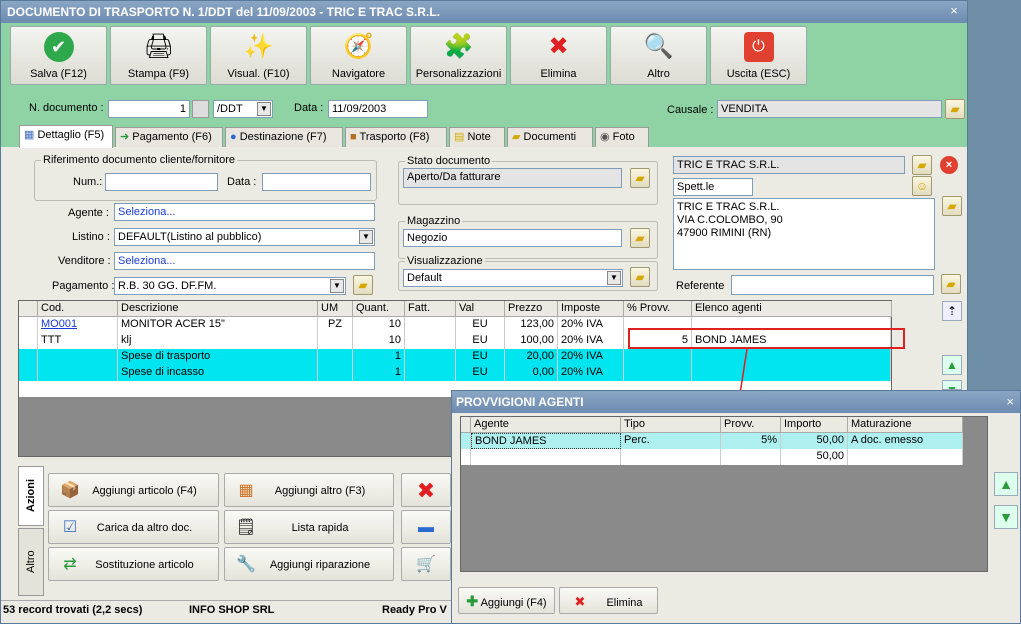 This screenshot has height=624, width=1021. I want to click on agente-cell: BOND JAMES, so click(546, 441).